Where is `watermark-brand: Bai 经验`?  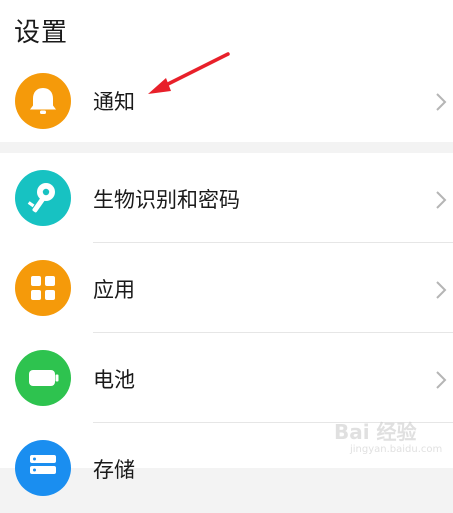 watermark-brand: Bai 经验 is located at coordinates (375, 432).